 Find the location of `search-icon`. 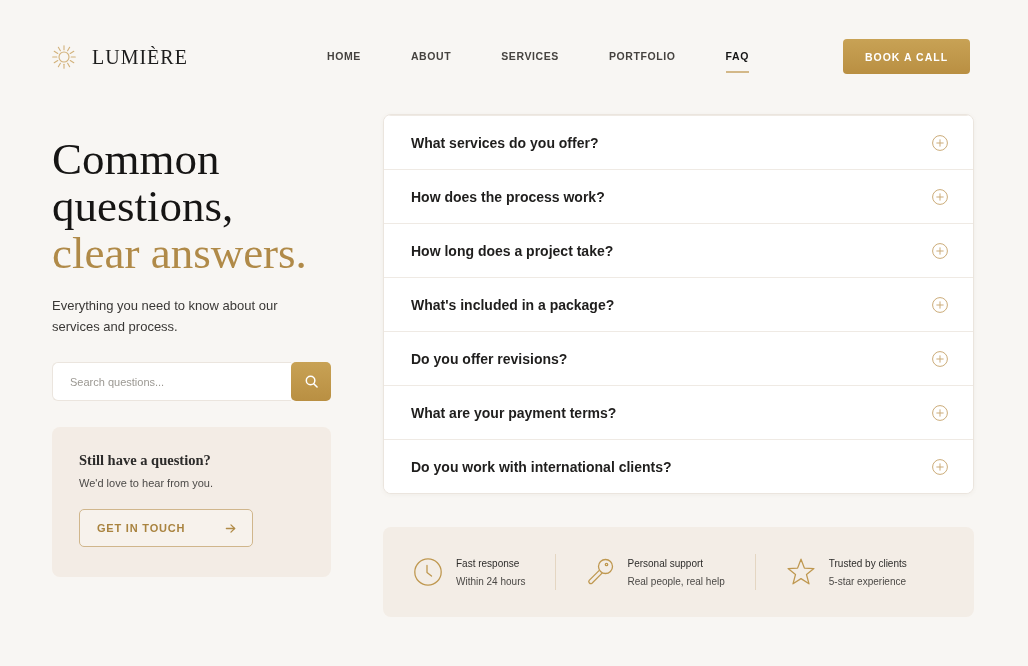

search-icon is located at coordinates (311, 381).